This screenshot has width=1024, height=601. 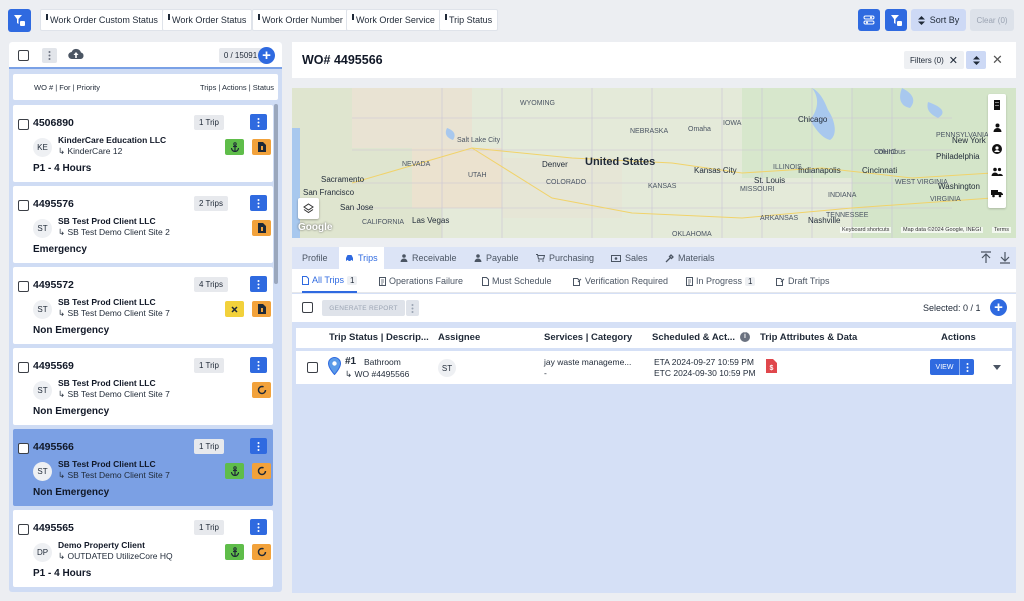 I want to click on tab-purchasing: Purchasing, so click(x=565, y=258).